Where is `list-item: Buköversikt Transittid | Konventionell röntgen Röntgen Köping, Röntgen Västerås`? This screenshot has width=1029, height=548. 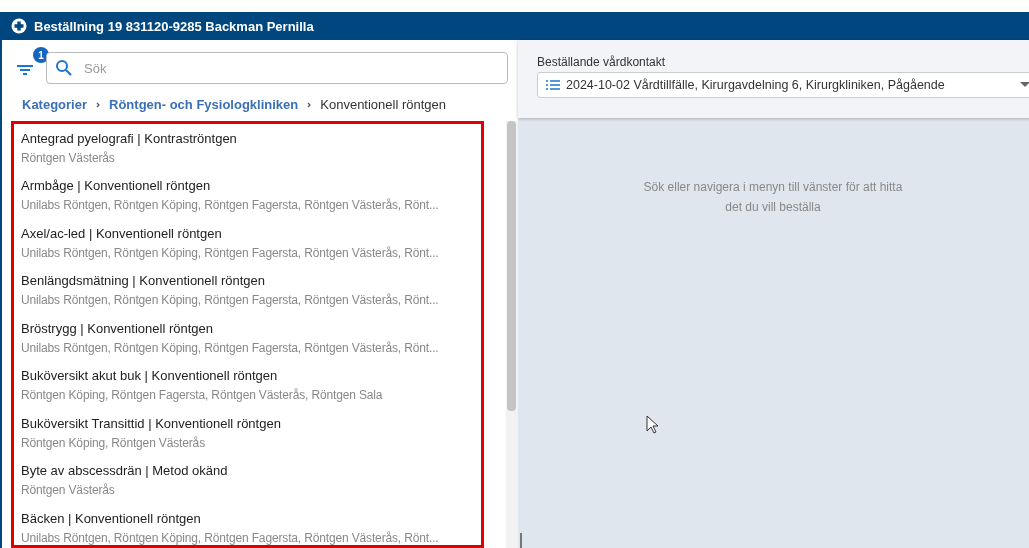
list-item: Buköversikt Transittid | Konventionell röntgen Röntgen Köping, Röntgen Västerås is located at coordinates (251, 433).